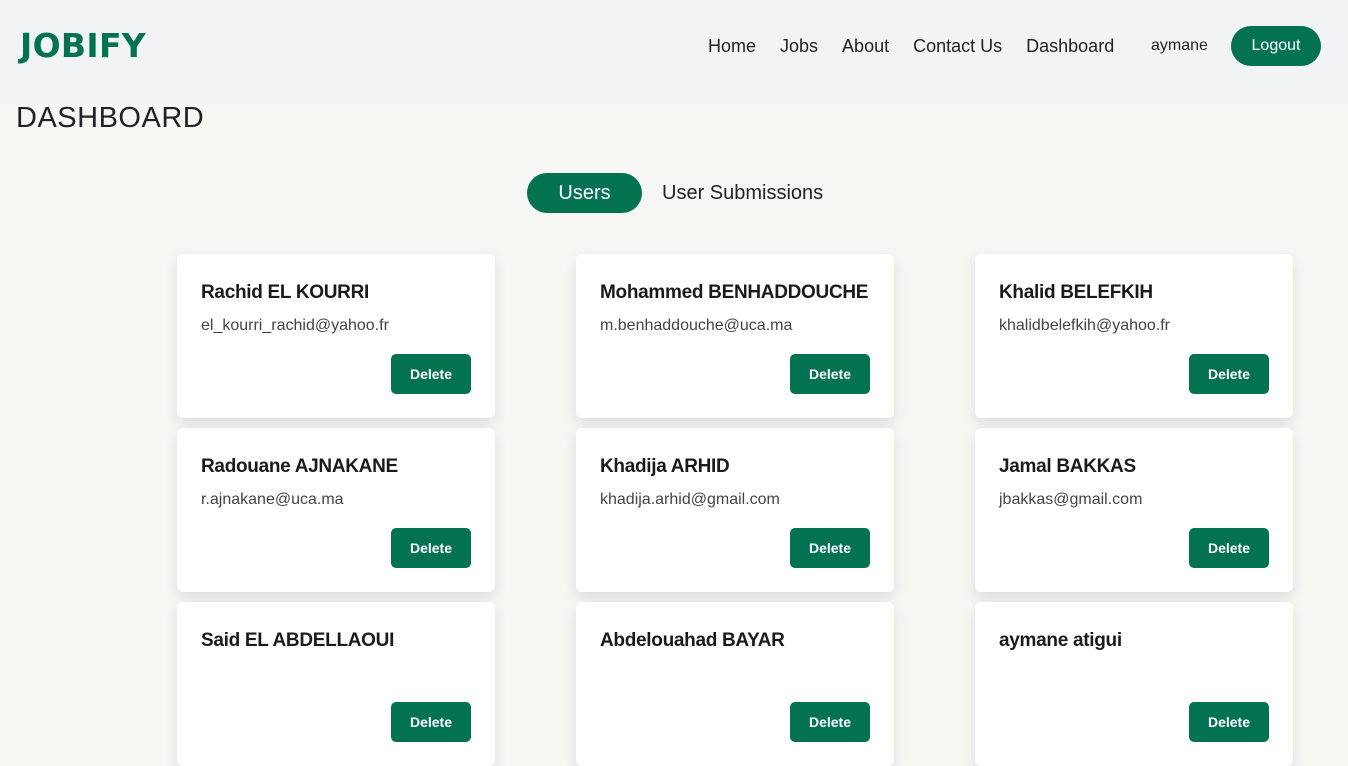  What do you see at coordinates (285, 292) in the screenshot?
I see `user-name: Rachid EL KOURRI` at bounding box center [285, 292].